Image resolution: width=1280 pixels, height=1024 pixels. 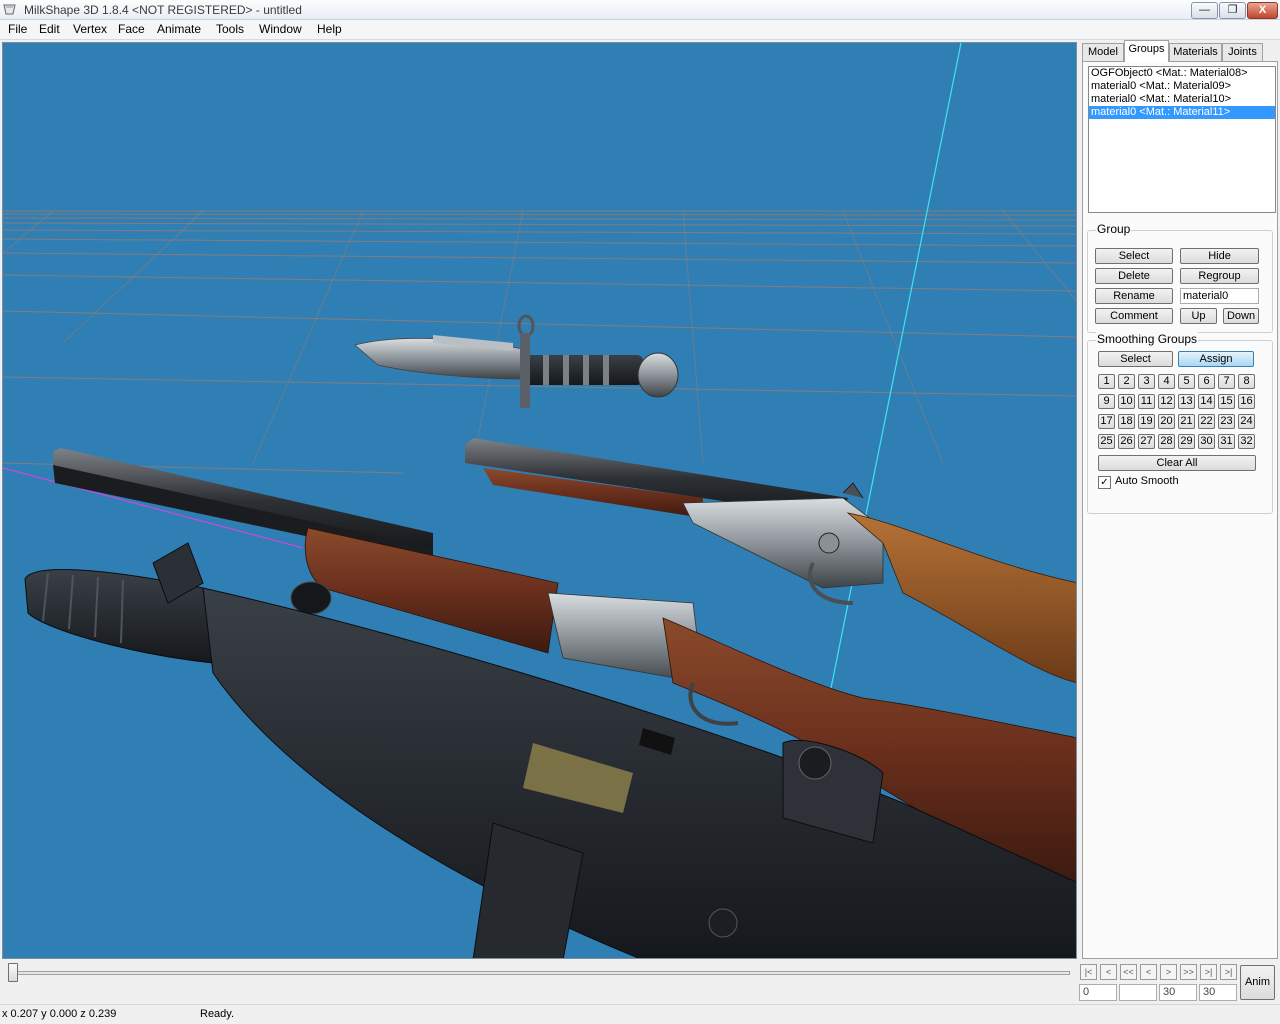 I want to click on smoothing-group-button-15: 15, so click(x=1226, y=401).